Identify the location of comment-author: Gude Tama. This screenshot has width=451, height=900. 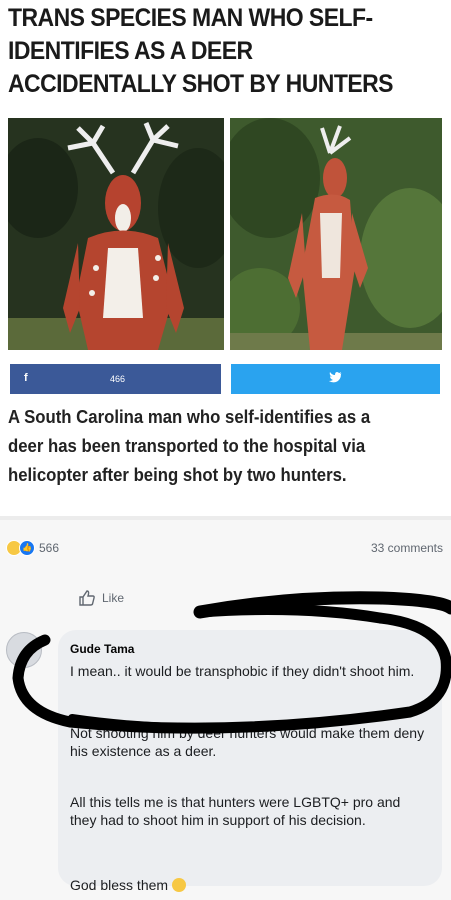
(102, 649).